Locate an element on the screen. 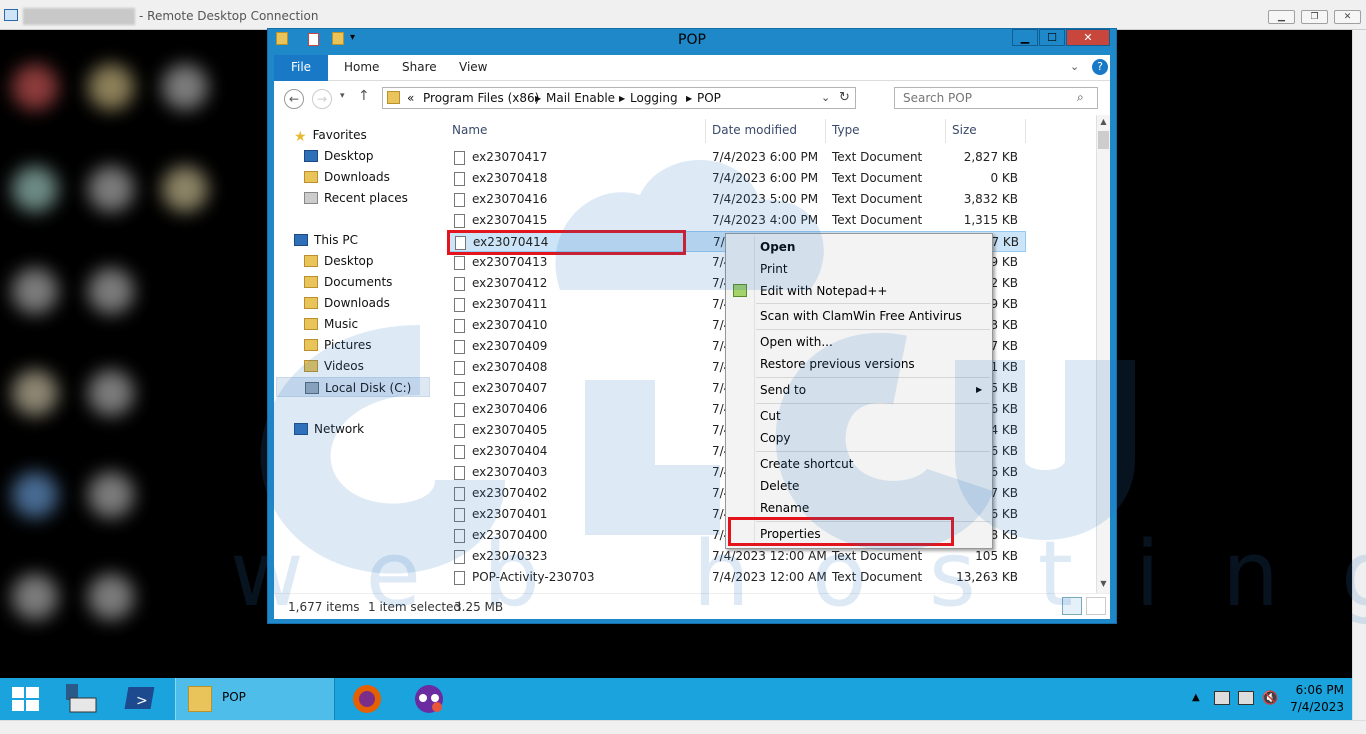 The image size is (1366, 734). large-icons-view-icon is located at coordinates (1096, 606).